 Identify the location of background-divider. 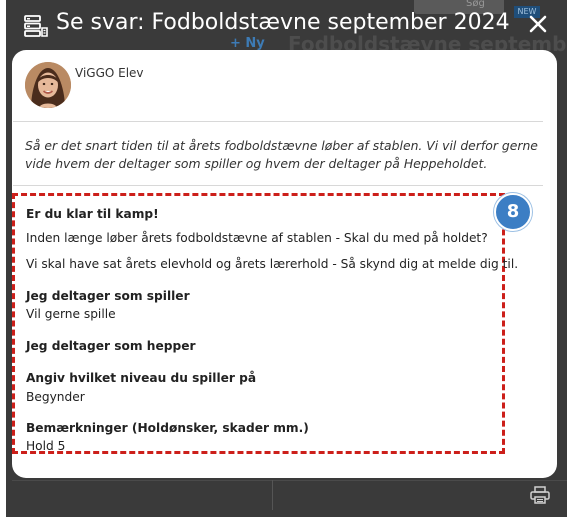
(289, 480).